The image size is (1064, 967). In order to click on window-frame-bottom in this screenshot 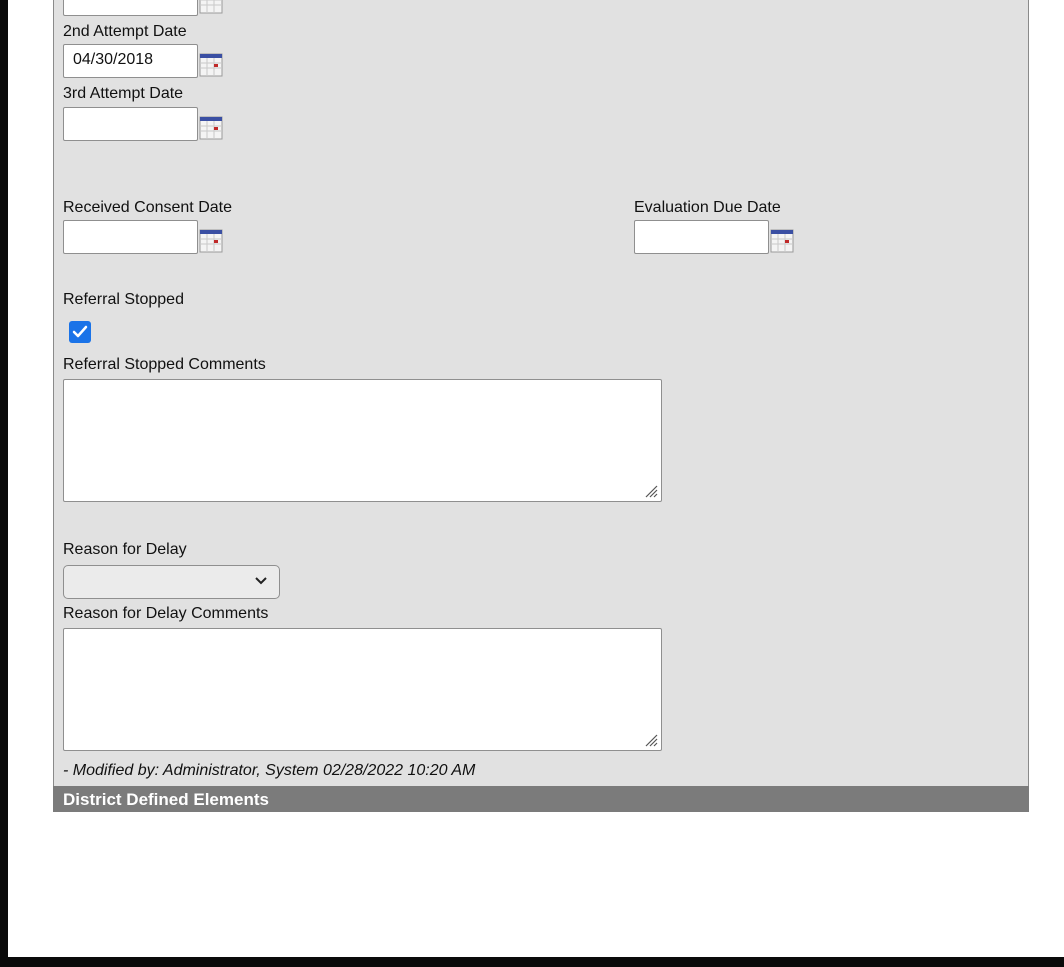, I will do `click(532, 962)`.